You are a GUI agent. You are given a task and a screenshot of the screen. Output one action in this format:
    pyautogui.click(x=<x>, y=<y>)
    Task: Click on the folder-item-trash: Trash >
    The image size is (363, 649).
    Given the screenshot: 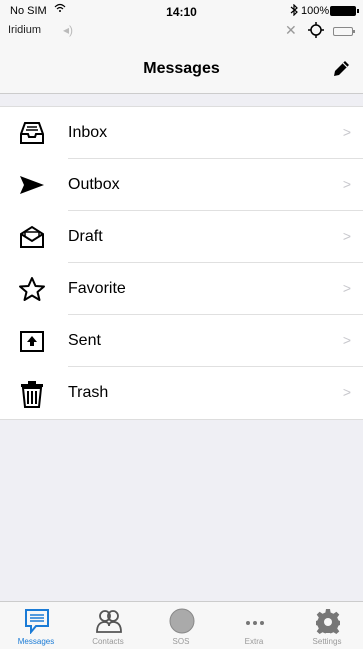 What is the action you would take?
    pyautogui.click(x=181, y=393)
    